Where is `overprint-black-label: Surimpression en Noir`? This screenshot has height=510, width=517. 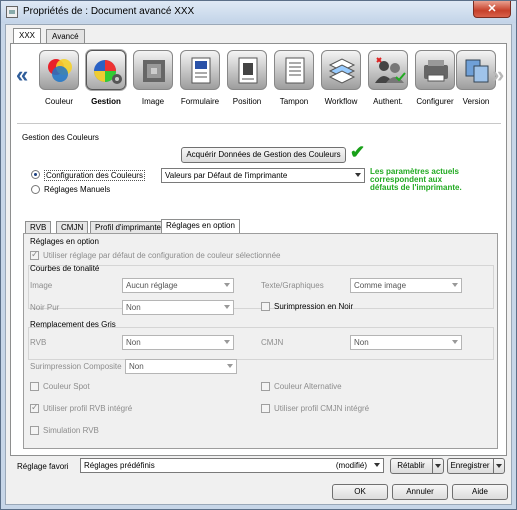
overprint-black-label: Surimpression en Noir is located at coordinates (314, 306).